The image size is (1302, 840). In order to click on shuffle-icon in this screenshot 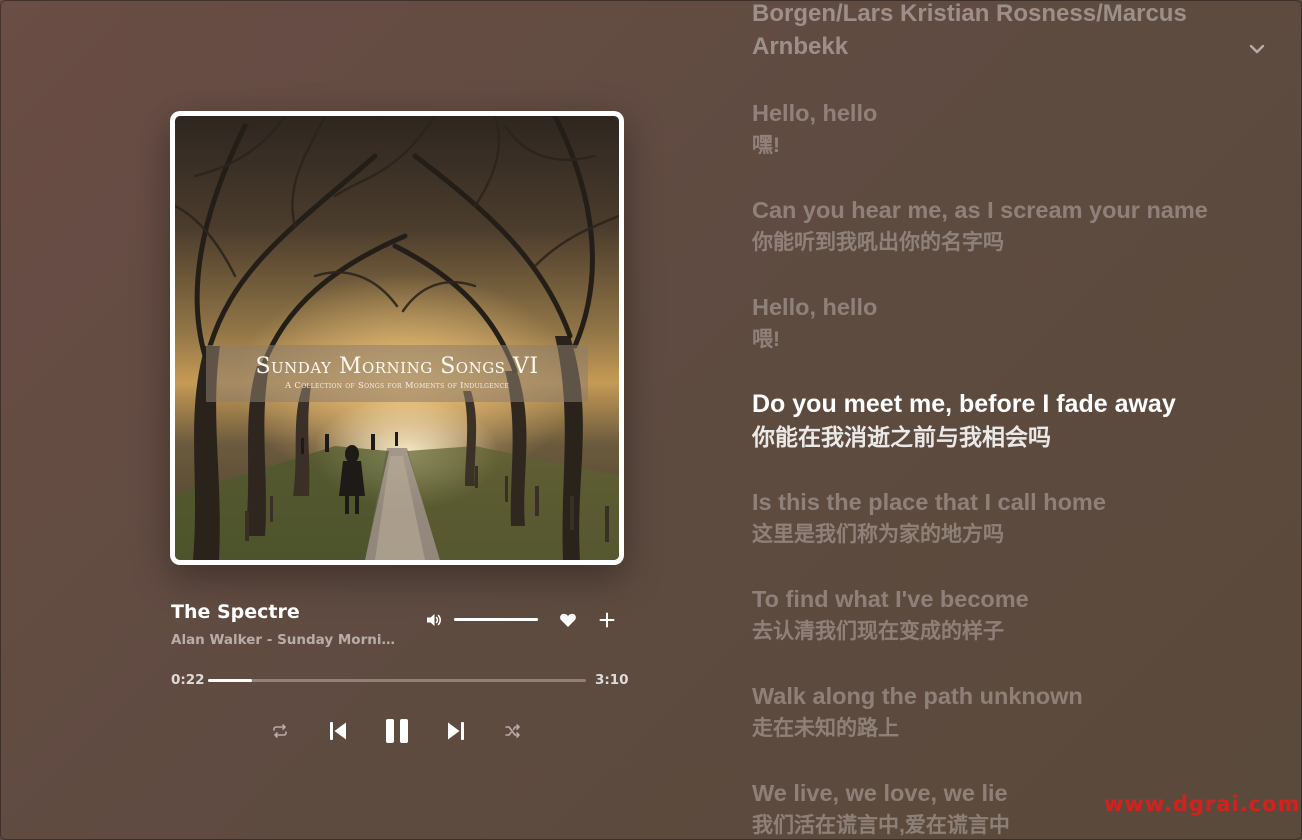, I will do `click(513, 731)`.